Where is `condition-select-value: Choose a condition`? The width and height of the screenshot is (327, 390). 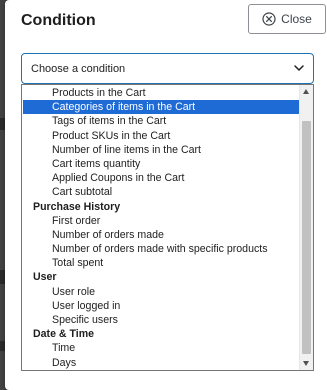 condition-select-value: Choose a condition is located at coordinates (78, 68).